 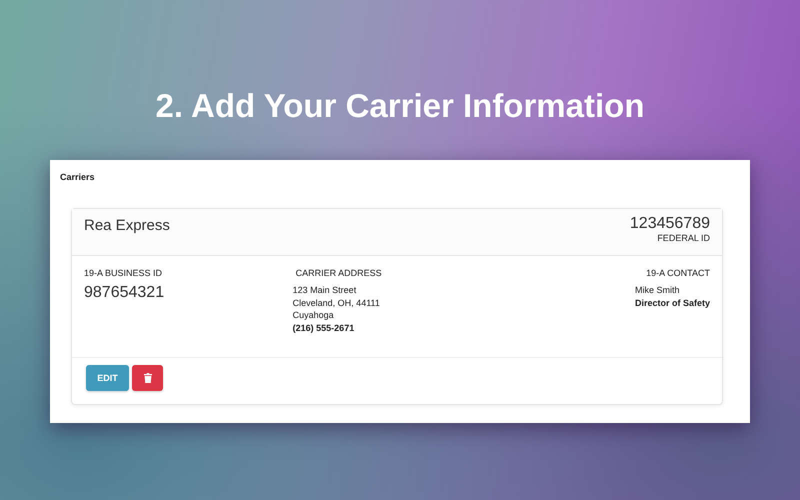 What do you see at coordinates (336, 302) in the screenshot?
I see `address-line: Cleveland, OH, 44111` at bounding box center [336, 302].